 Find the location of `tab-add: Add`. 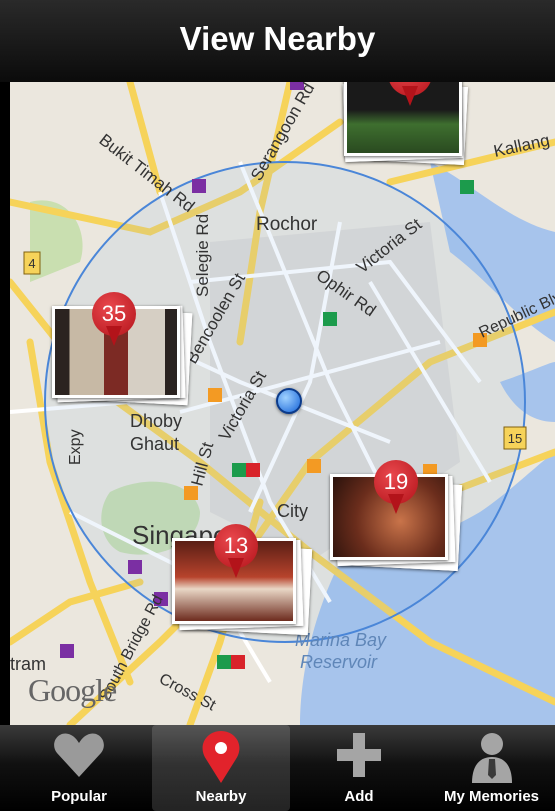

tab-add: Add is located at coordinates (359, 768).